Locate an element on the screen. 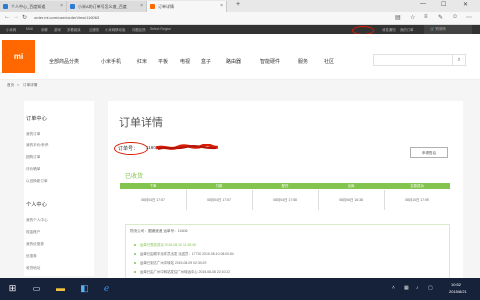 Image resolution: width=480 pixels, height=300 pixels. site-link: 小米网 is located at coordinates (11, 29).